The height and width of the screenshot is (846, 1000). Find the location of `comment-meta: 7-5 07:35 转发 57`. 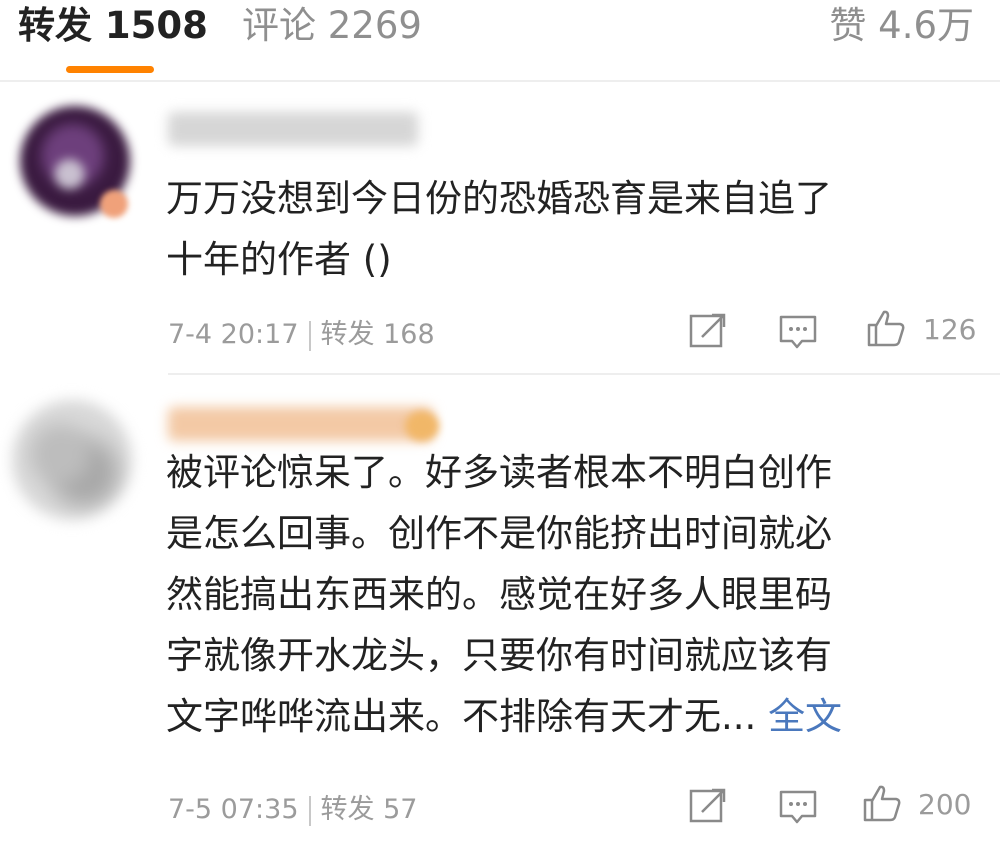

comment-meta: 7-5 07:35 转发 57 is located at coordinates (292, 806).